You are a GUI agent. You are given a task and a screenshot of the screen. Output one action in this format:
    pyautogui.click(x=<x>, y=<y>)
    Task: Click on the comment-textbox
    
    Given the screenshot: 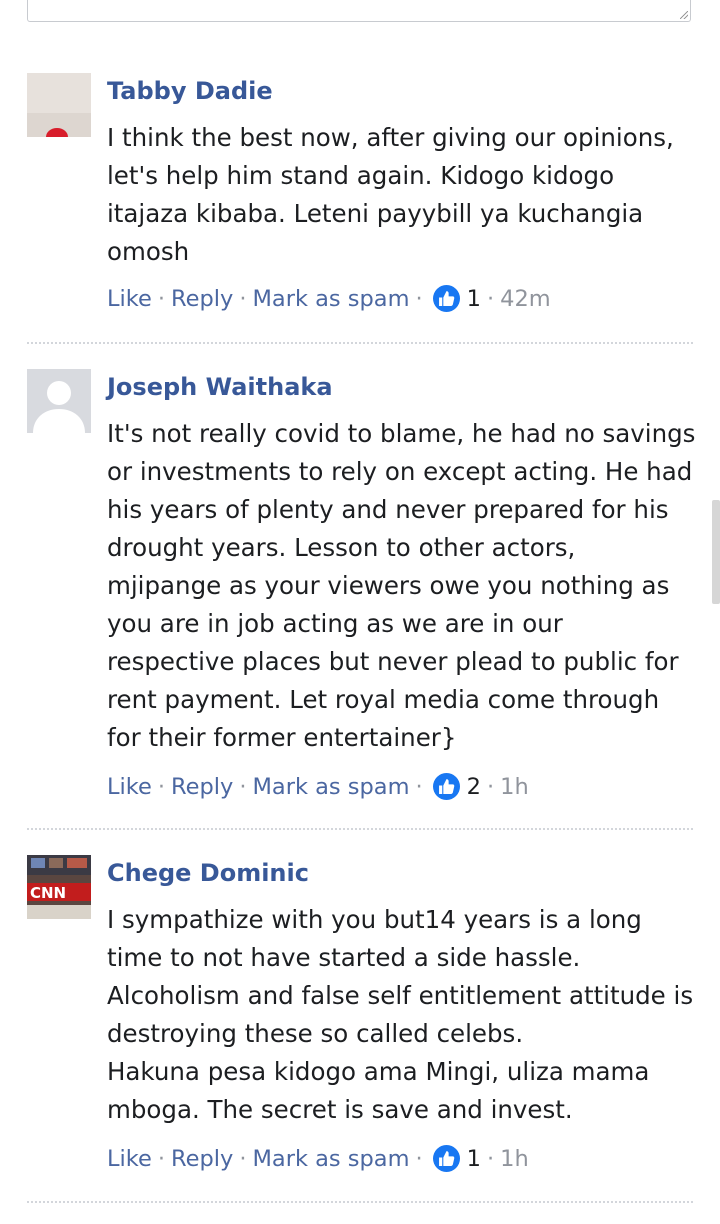 What is the action you would take?
    pyautogui.click(x=359, y=11)
    